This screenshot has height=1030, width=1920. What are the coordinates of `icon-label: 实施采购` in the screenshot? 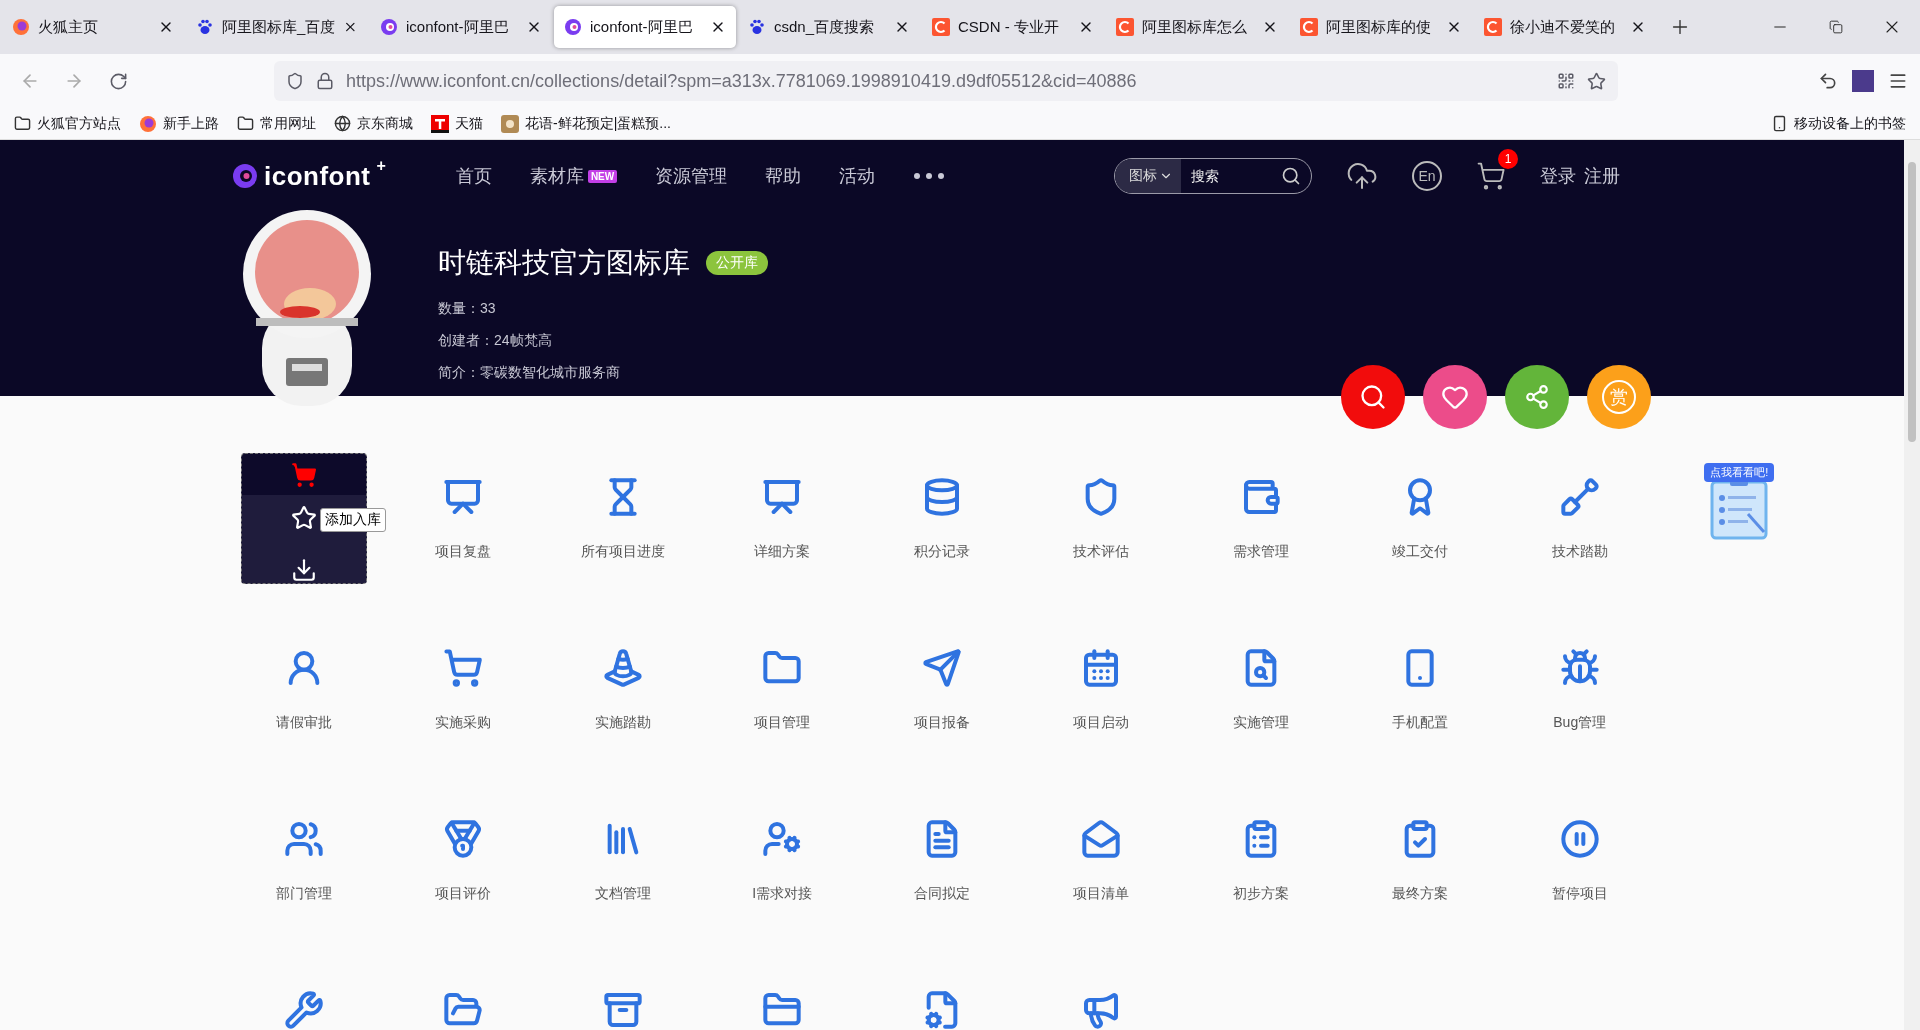 It's located at (463, 723).